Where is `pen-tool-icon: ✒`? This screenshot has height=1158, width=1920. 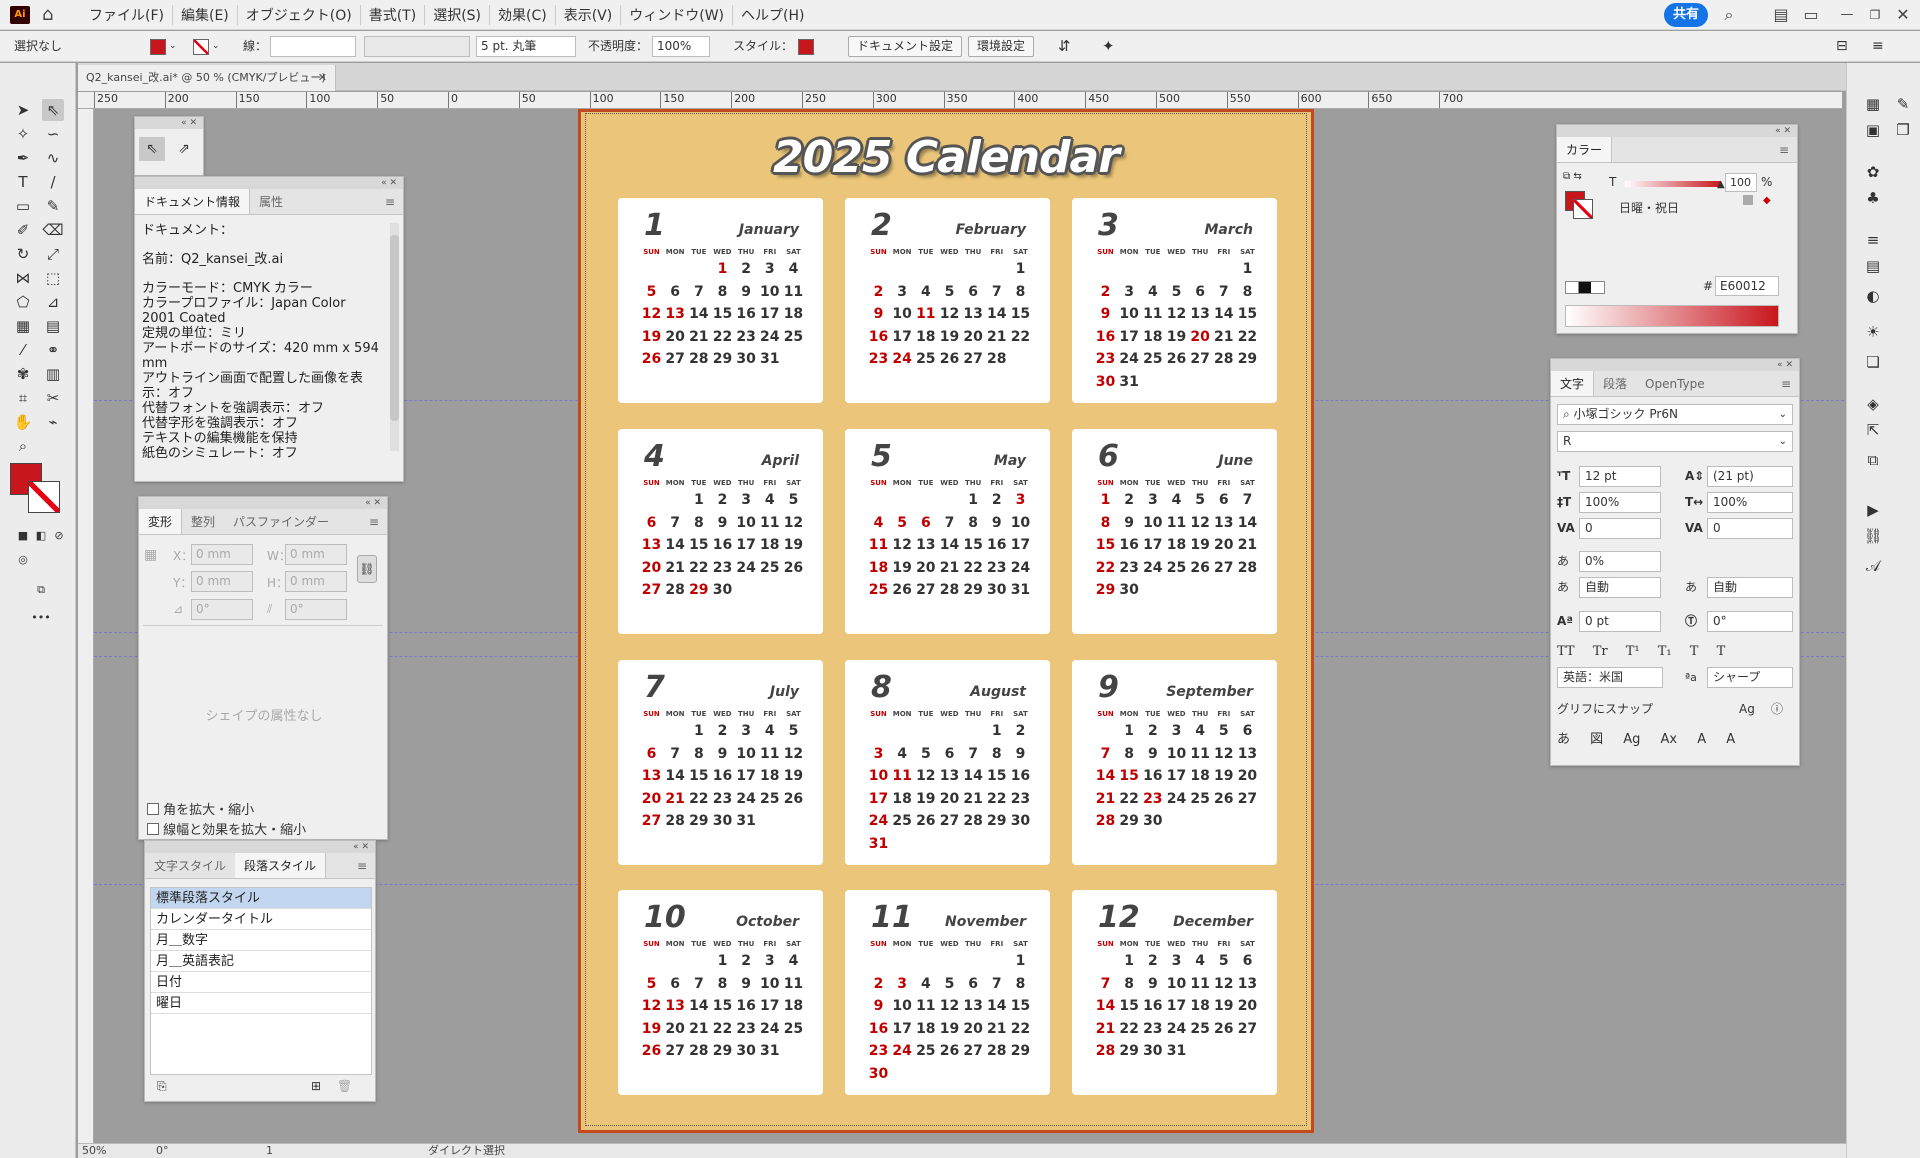 pen-tool-icon: ✒ is located at coordinates (23, 158).